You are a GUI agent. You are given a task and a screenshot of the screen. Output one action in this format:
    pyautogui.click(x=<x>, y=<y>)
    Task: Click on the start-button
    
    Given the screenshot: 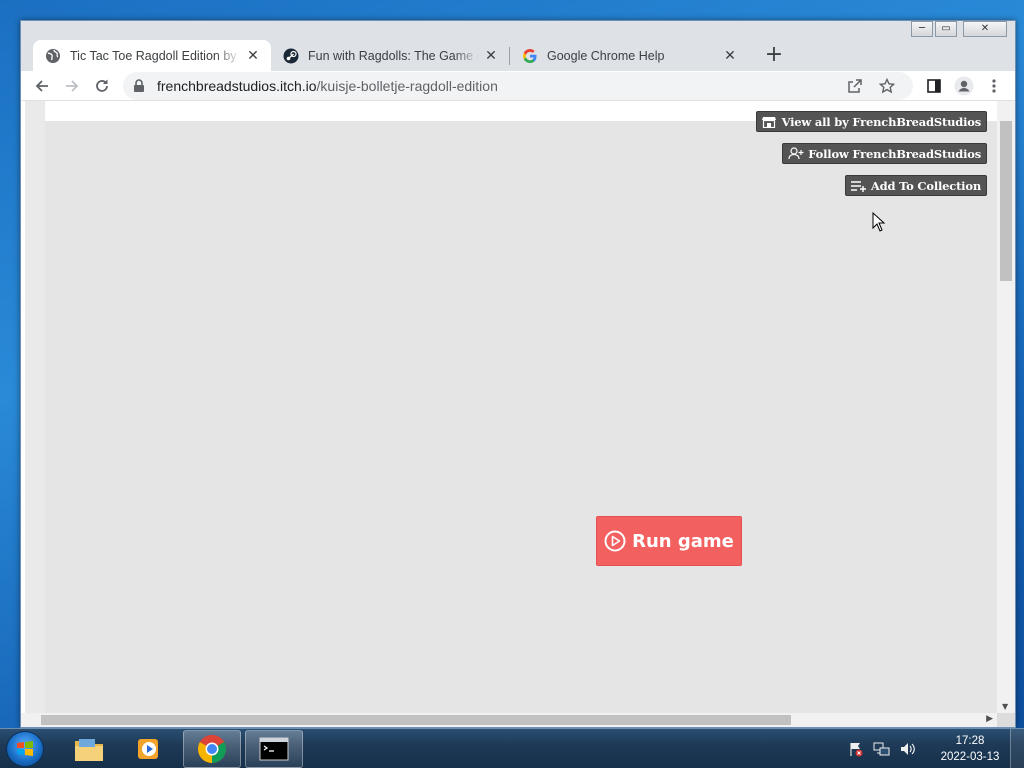 What is the action you would take?
    pyautogui.click(x=25, y=749)
    